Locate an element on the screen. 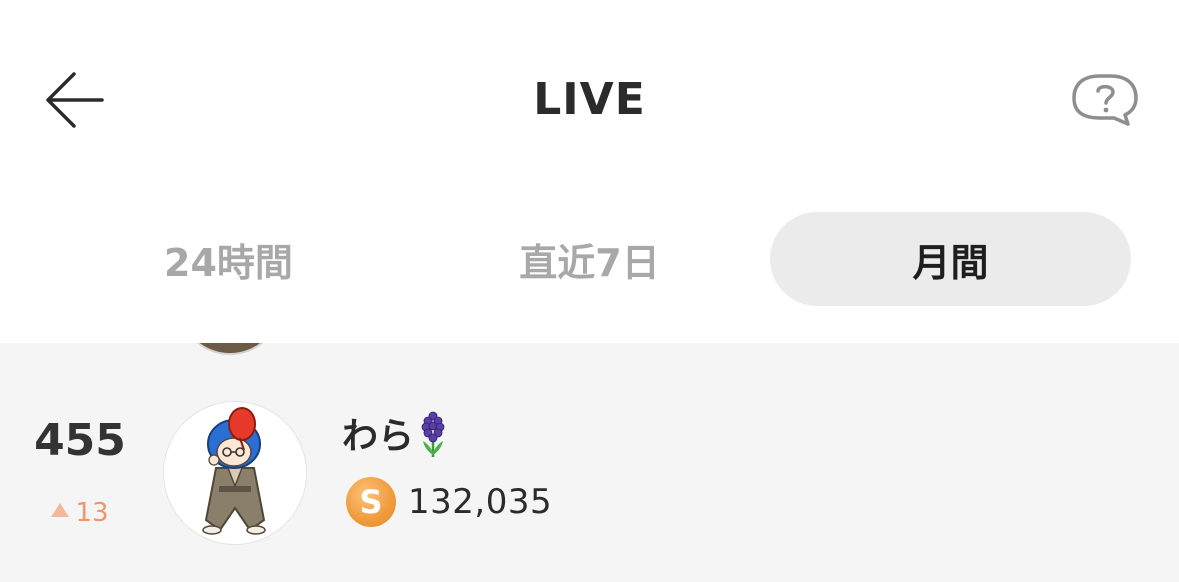  tab-label: 24時間 is located at coordinates (228, 262).